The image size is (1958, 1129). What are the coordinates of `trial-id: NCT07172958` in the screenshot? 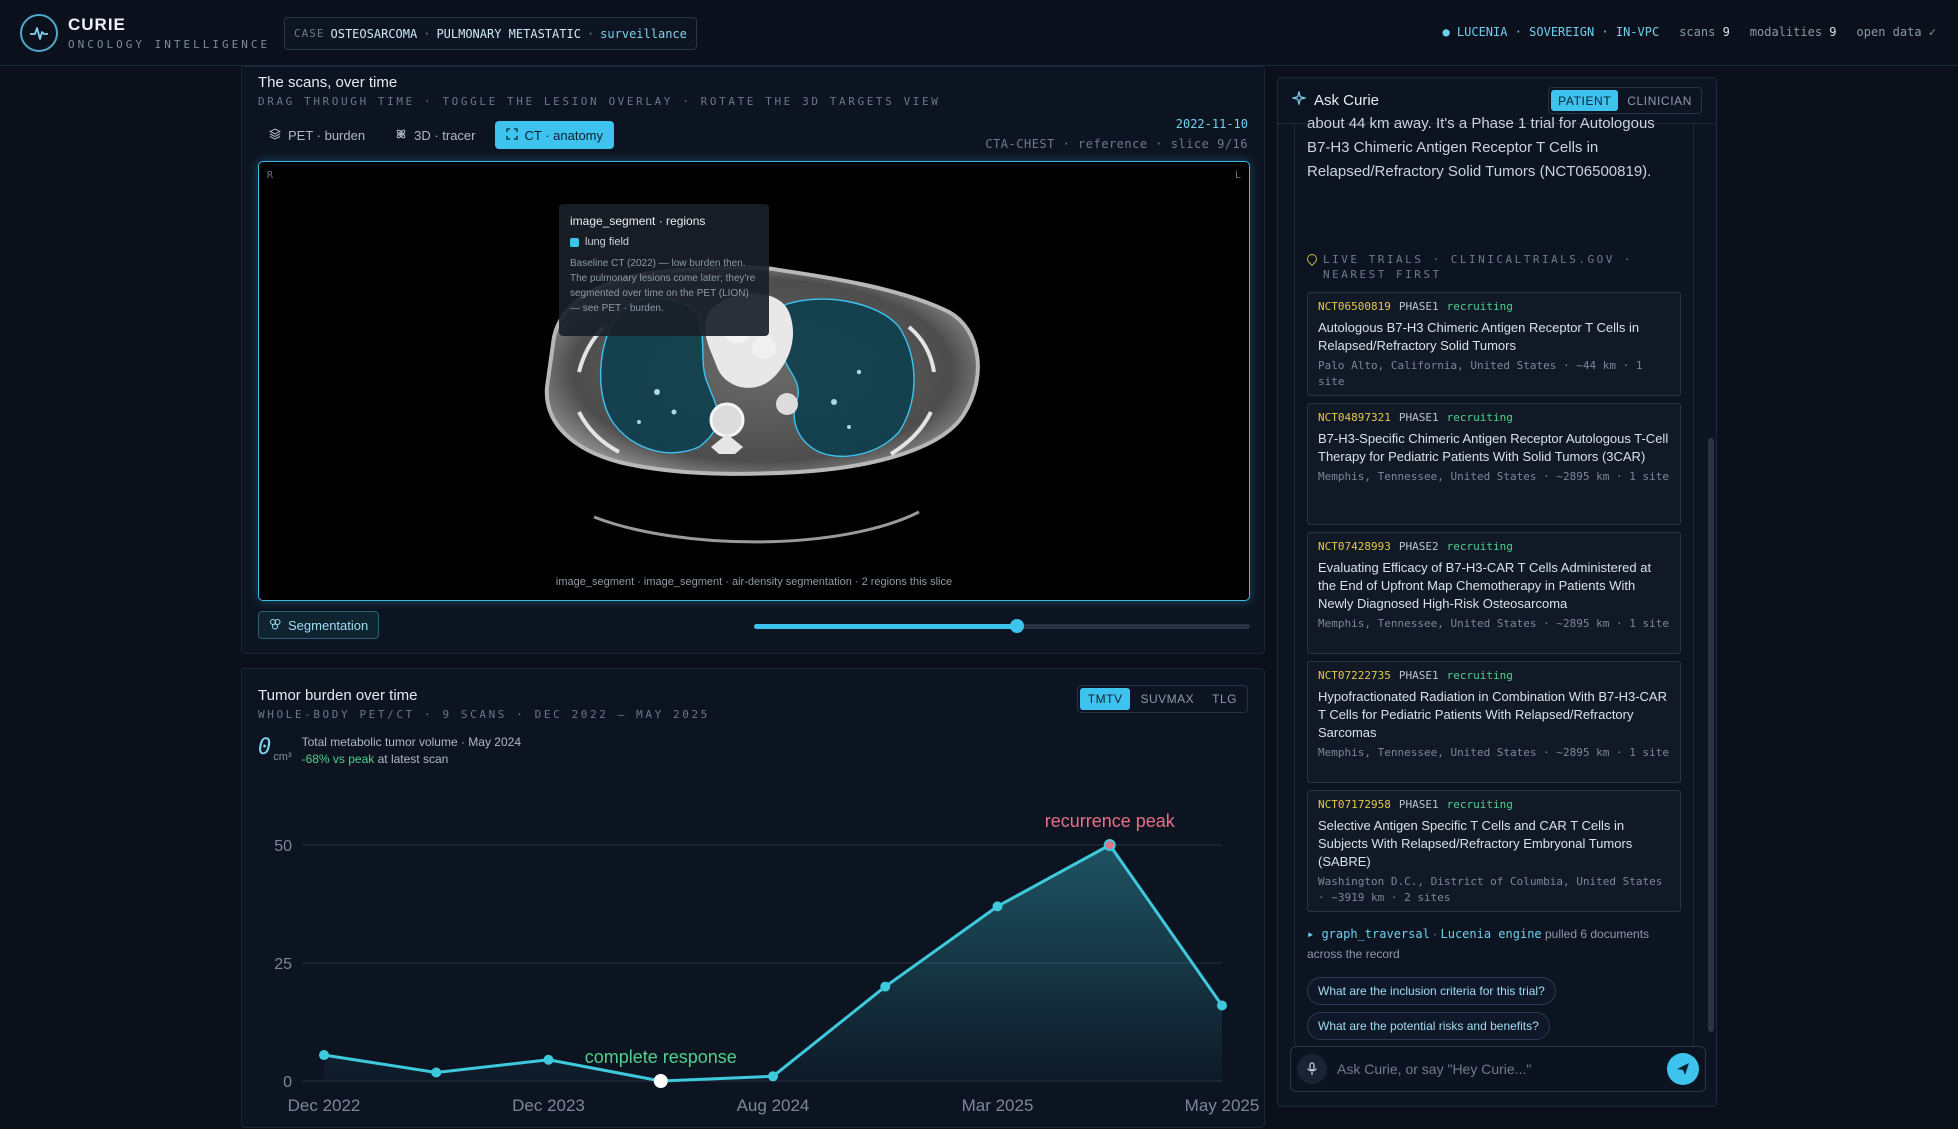 It's located at (1354, 804).